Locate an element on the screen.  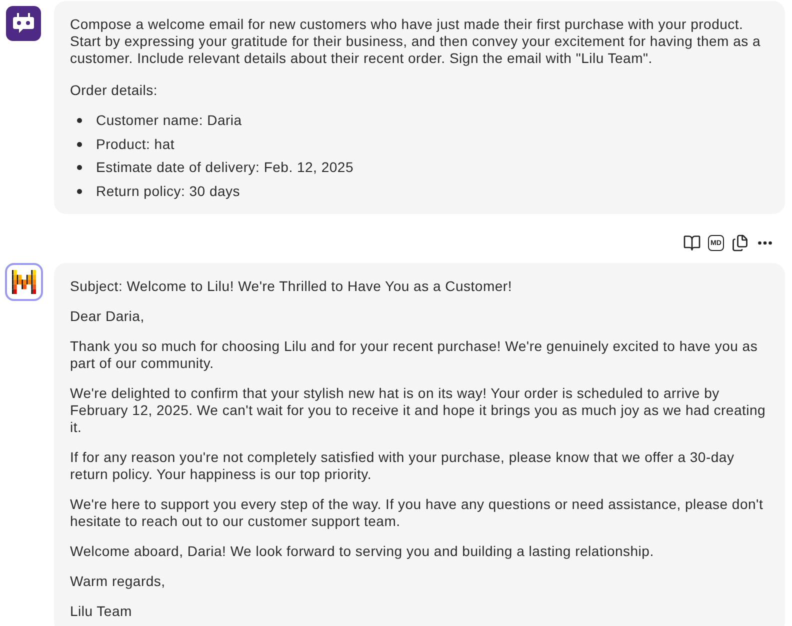
message-text: Order details: is located at coordinates (114, 90).